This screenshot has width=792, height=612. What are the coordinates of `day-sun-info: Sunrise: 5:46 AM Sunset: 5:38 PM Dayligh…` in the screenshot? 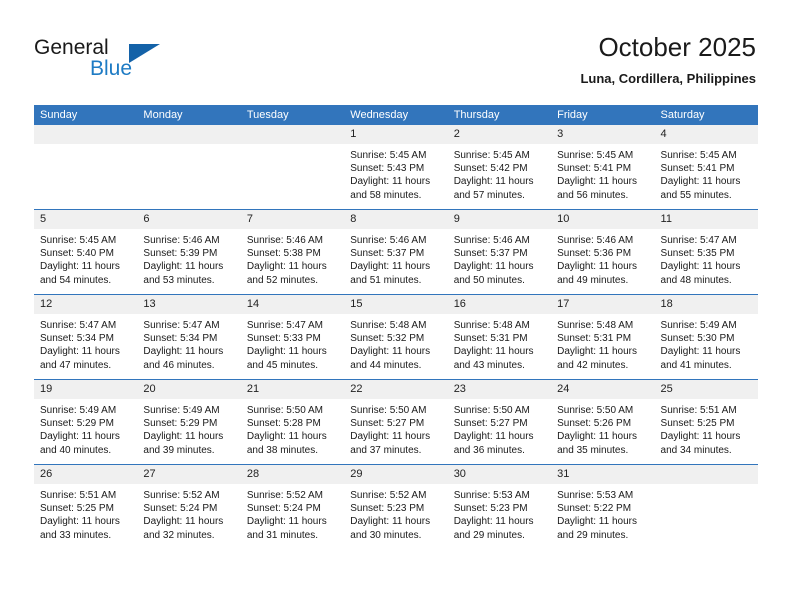 It's located at (286, 260).